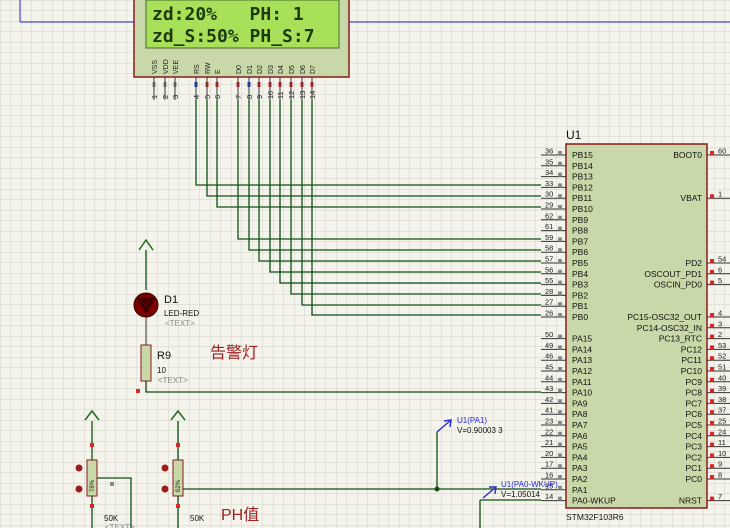  I want to click on probe2-name: U1(PA0-WKUP), so click(529, 484).